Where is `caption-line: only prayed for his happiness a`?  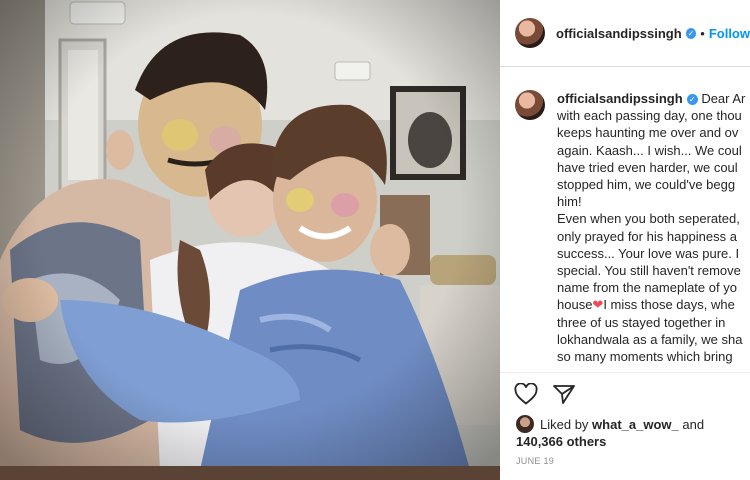 caption-line: only prayed for his happiness a is located at coordinates (647, 236).